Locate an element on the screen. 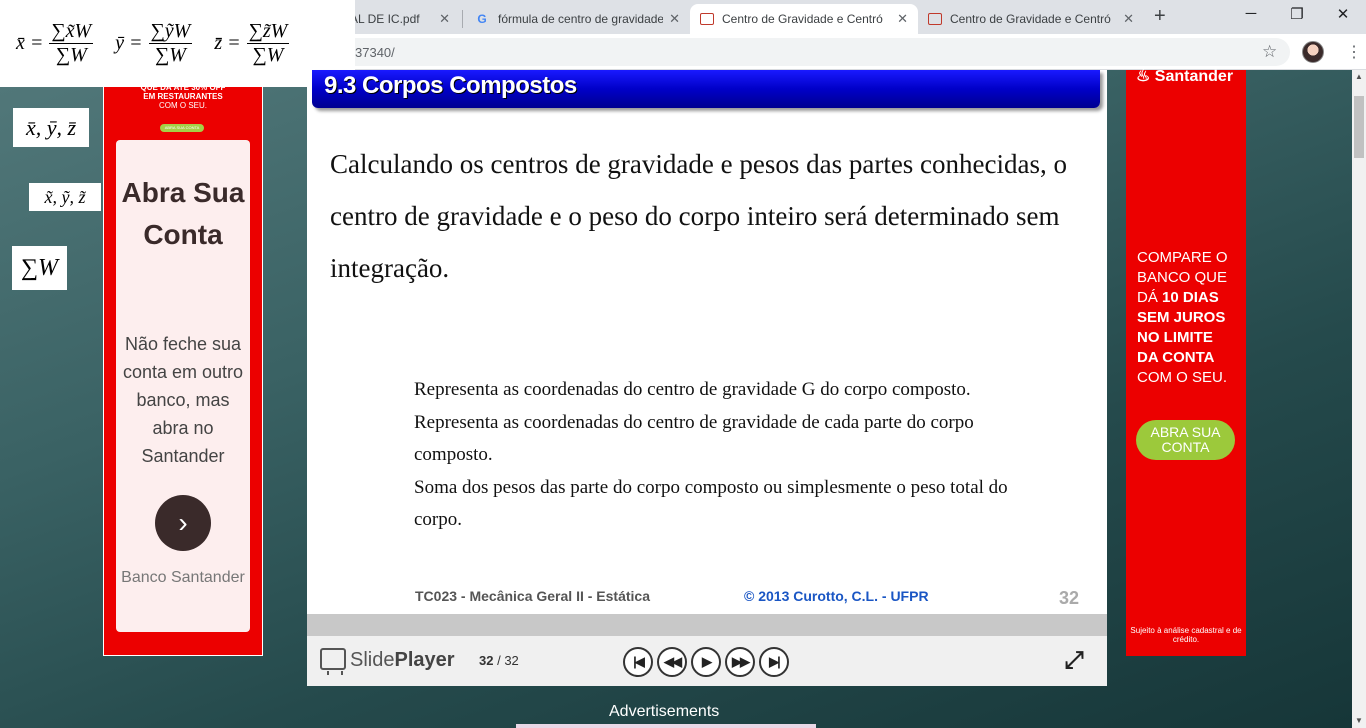 Image resolution: width=1366 pixels, height=728 pixels. bookmark-star-icon: ☆ is located at coordinates (1269, 52).